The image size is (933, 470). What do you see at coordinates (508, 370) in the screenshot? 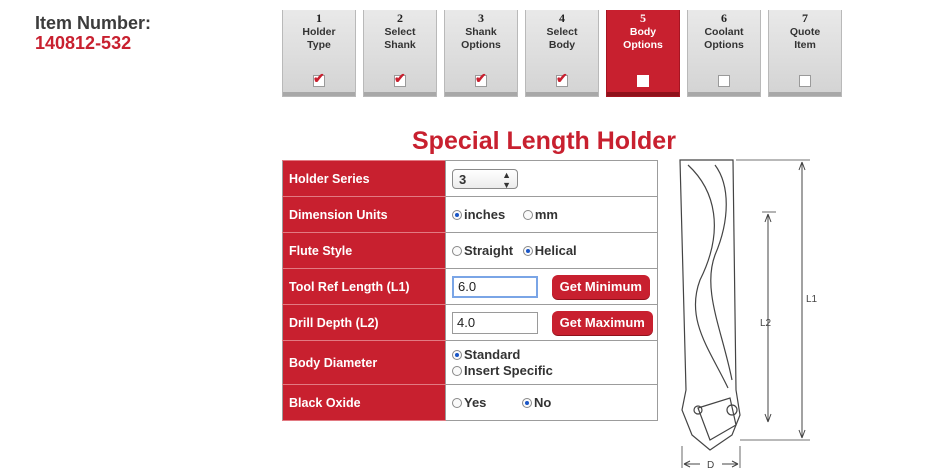
I see `radio-label: Insert Specific` at bounding box center [508, 370].